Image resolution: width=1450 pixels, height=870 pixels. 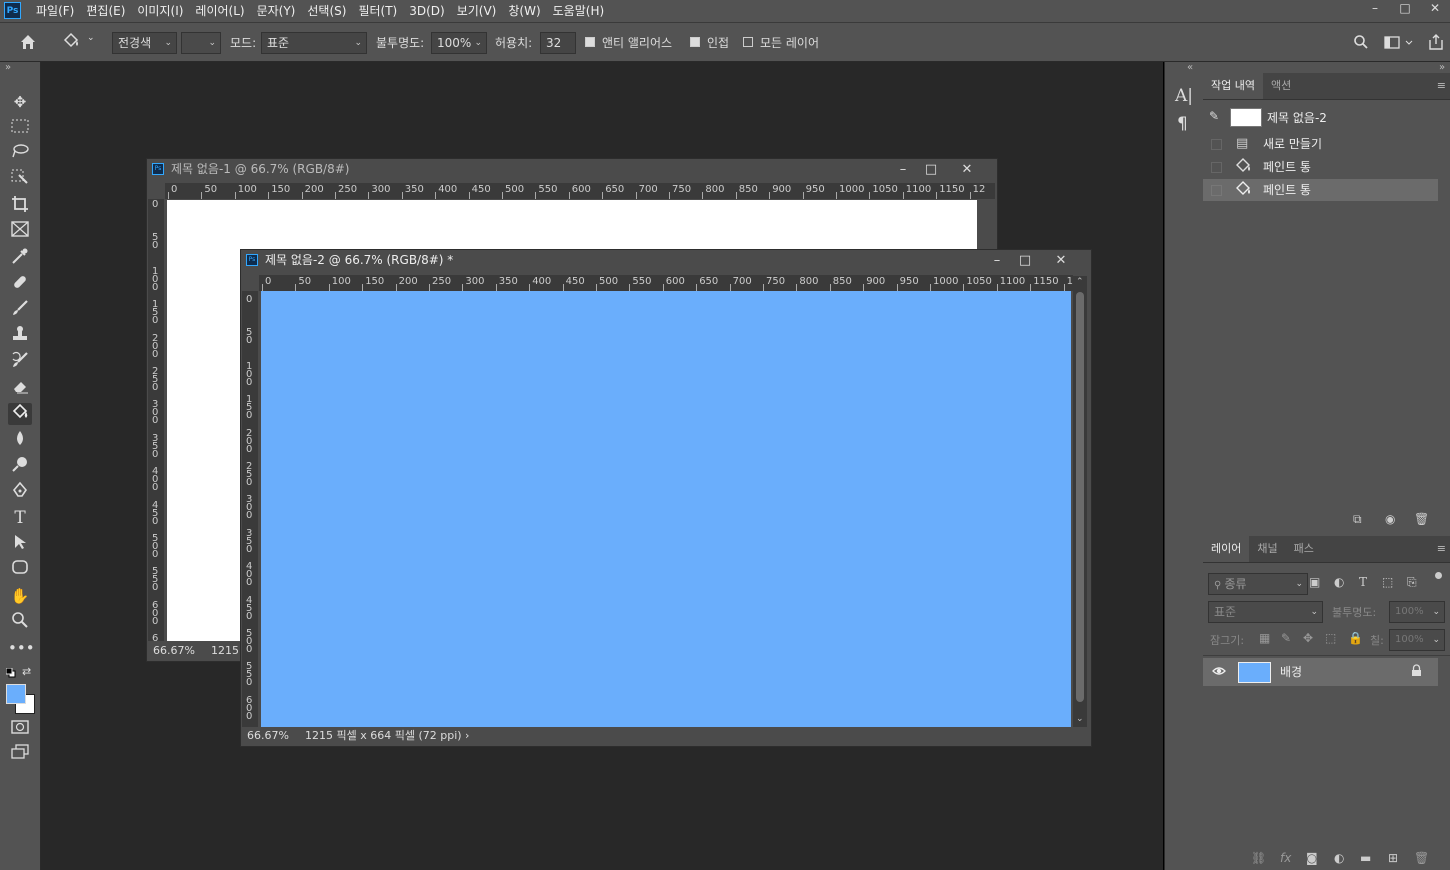 I want to click on mode-select: 표준 ⌄, so click(x=314, y=43).